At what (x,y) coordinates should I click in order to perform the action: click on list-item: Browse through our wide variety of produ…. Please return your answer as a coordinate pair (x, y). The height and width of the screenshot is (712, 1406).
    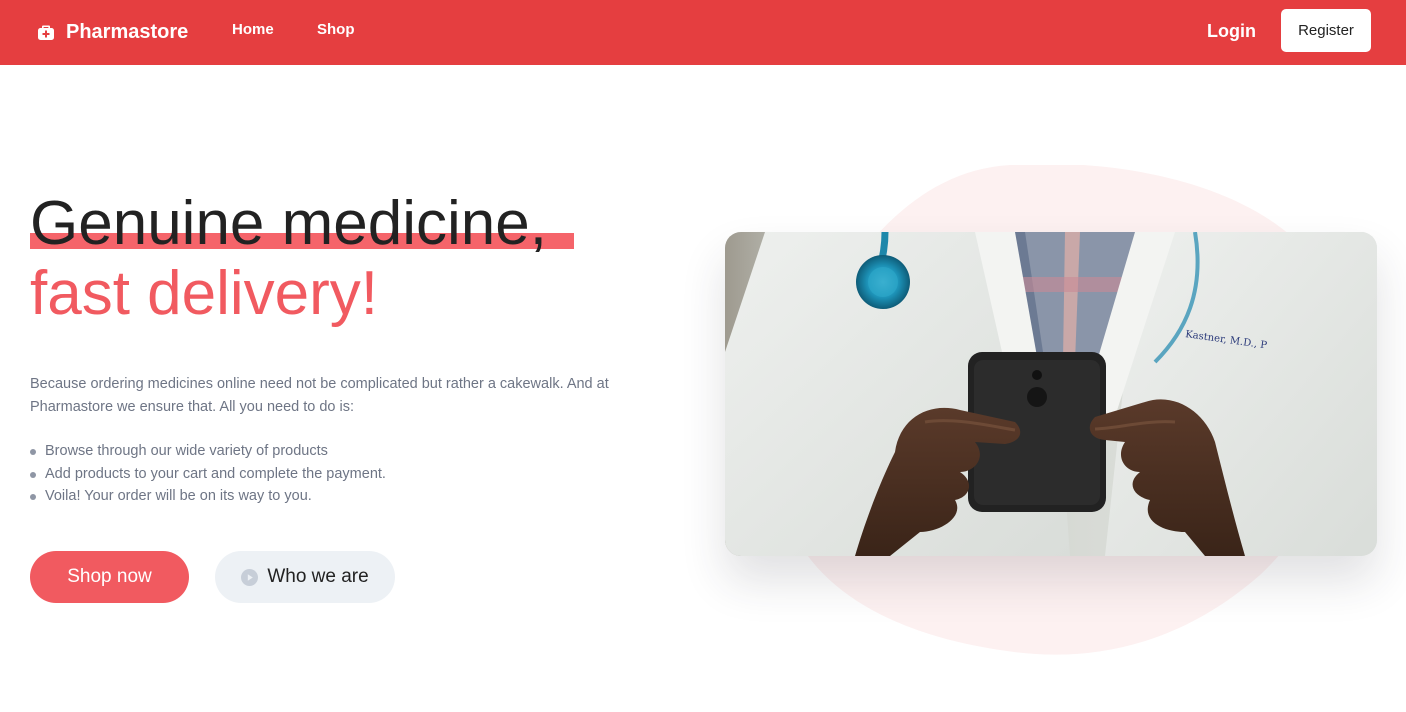
    Looking at the image, I should click on (208, 451).